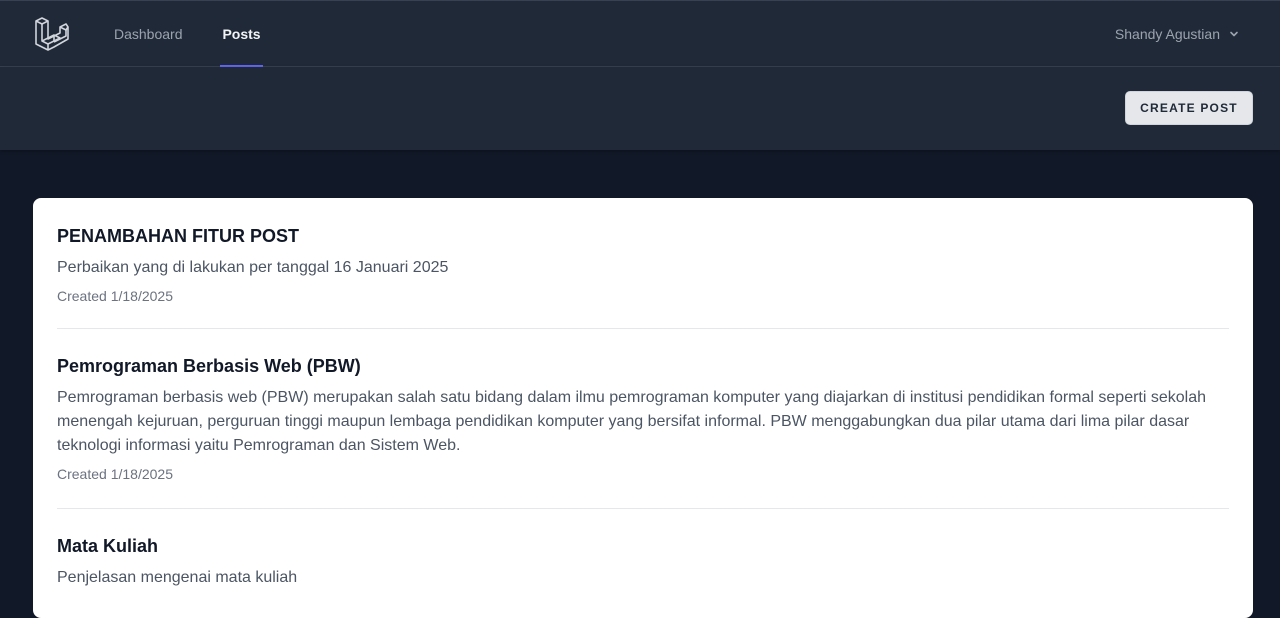 The width and height of the screenshot is (1280, 618). Describe the element at coordinates (643, 546) in the screenshot. I see `post-title: Mata Kuliah` at that location.